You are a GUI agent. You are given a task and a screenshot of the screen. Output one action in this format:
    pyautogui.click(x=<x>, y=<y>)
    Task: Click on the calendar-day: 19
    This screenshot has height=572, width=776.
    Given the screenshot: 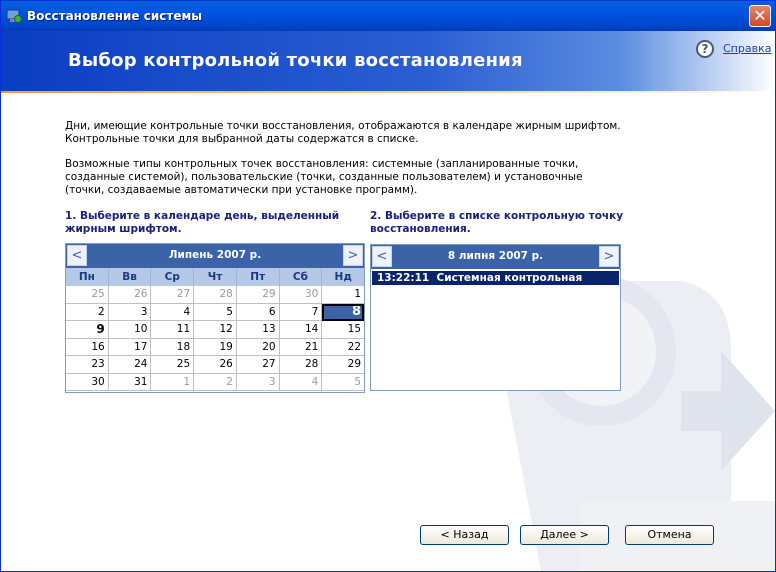 What is the action you would take?
    pyautogui.click(x=215, y=347)
    